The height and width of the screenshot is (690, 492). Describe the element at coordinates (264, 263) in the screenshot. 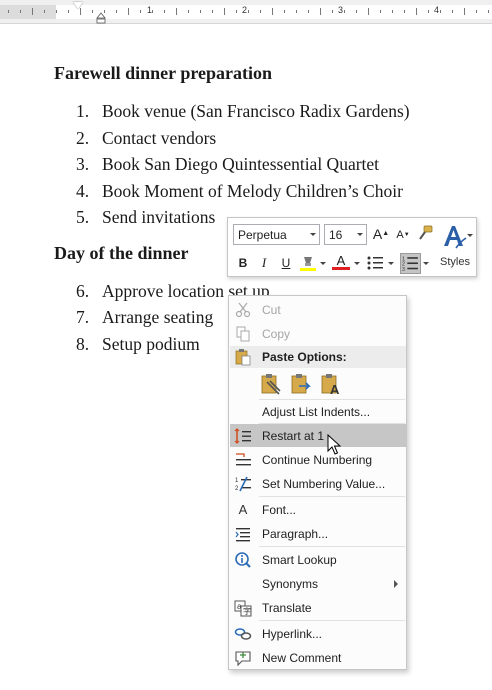

I see `italic-button: I` at that location.